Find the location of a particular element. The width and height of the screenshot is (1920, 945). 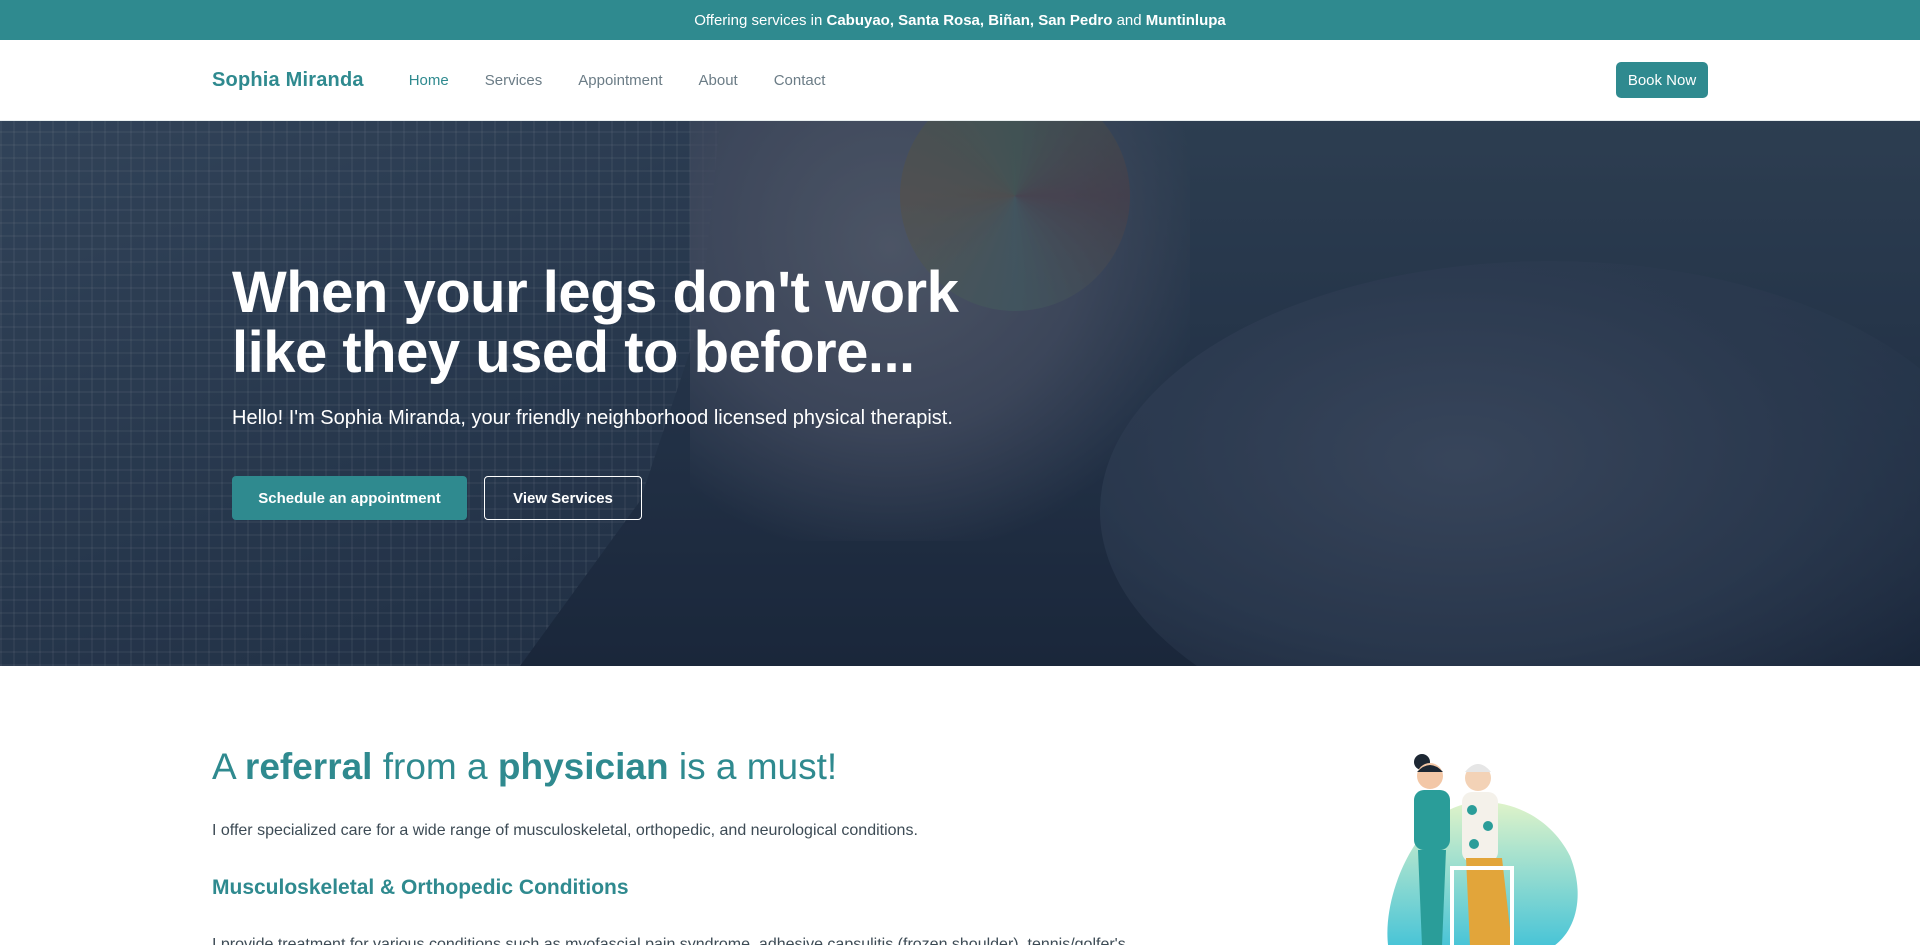

nav-services: Services is located at coordinates (514, 80).